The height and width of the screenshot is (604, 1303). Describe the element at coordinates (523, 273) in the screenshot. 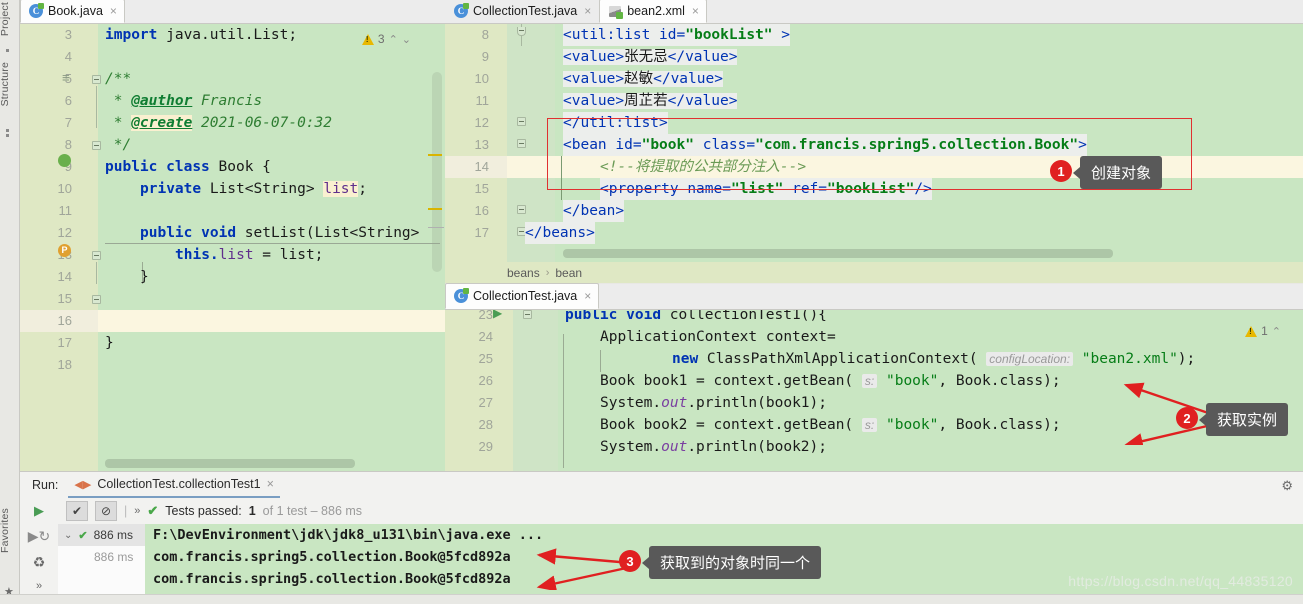

I see `breadcrumb-root: beans` at that location.